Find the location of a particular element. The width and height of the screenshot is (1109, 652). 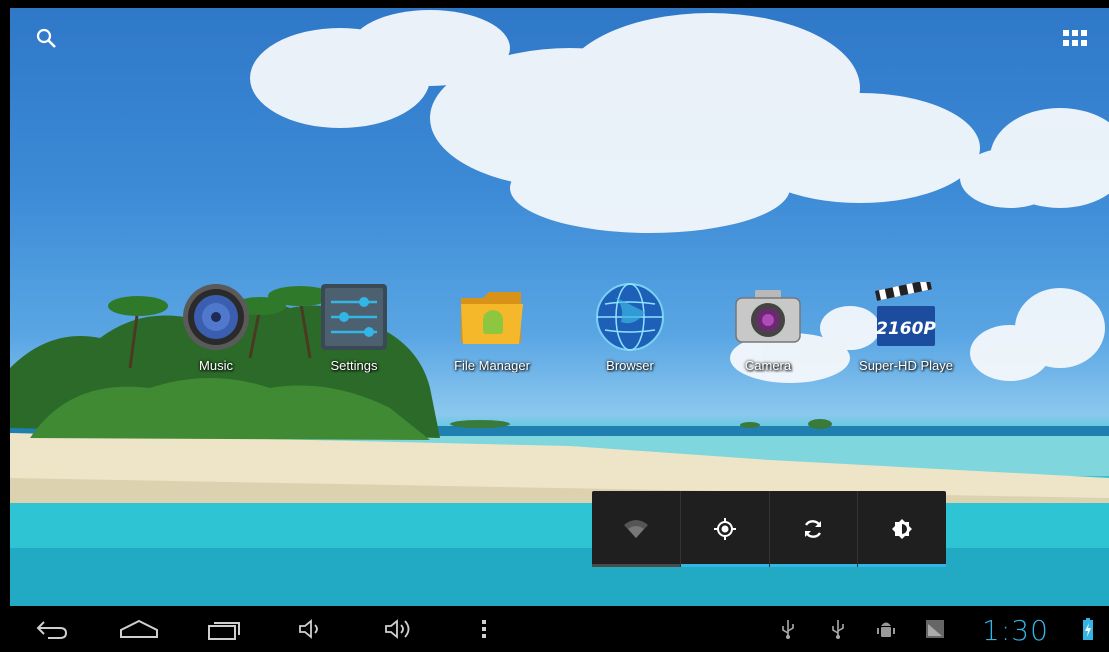

all-apps-button is located at coordinates (1075, 39).